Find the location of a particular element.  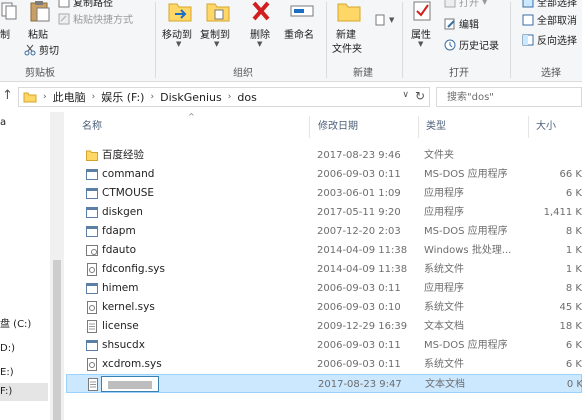

file-name: fdauto is located at coordinates (192, 250).